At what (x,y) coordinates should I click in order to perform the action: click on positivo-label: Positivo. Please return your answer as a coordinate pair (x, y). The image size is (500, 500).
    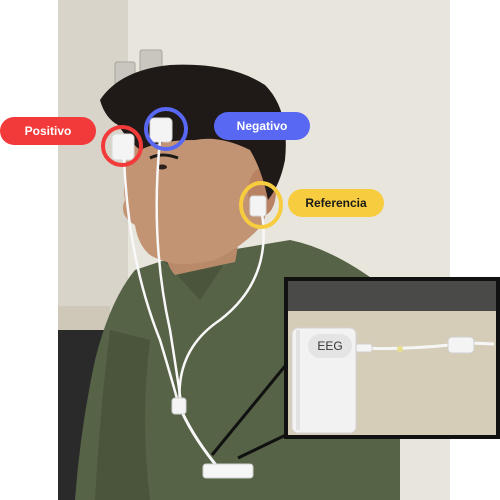
    Looking at the image, I should click on (48, 131).